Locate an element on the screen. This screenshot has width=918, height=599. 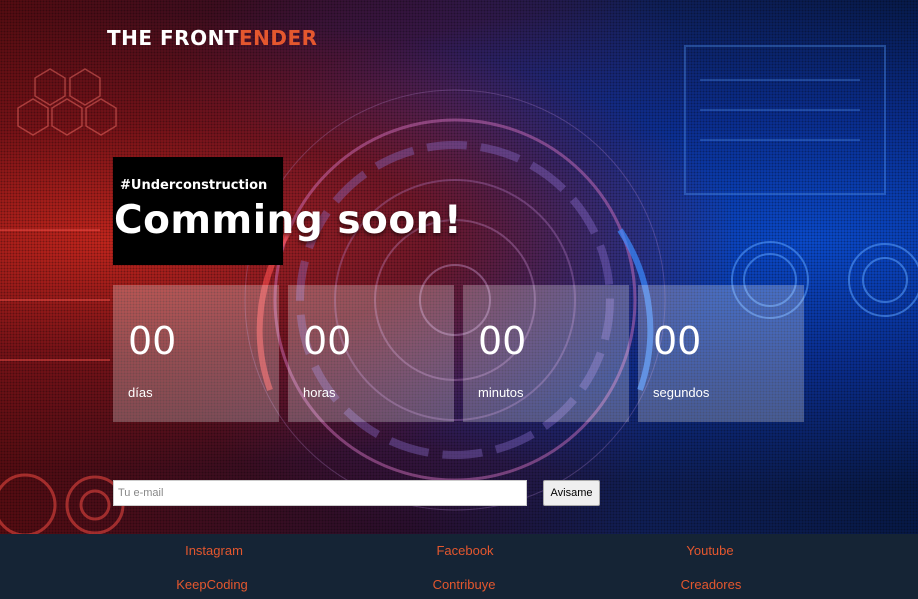
left-targets is located at coordinates (62, 503).